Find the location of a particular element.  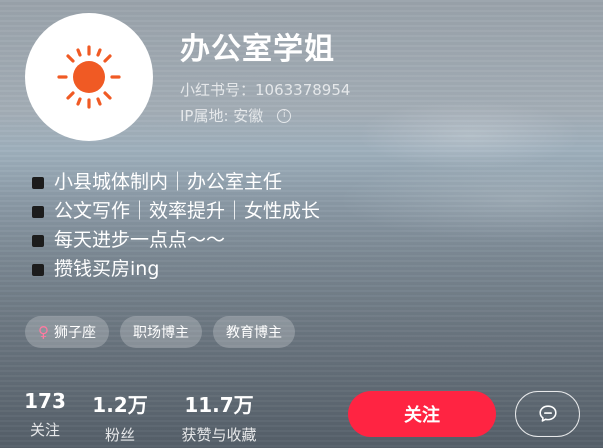

stat-value: 11.7万 is located at coordinates (219, 405).